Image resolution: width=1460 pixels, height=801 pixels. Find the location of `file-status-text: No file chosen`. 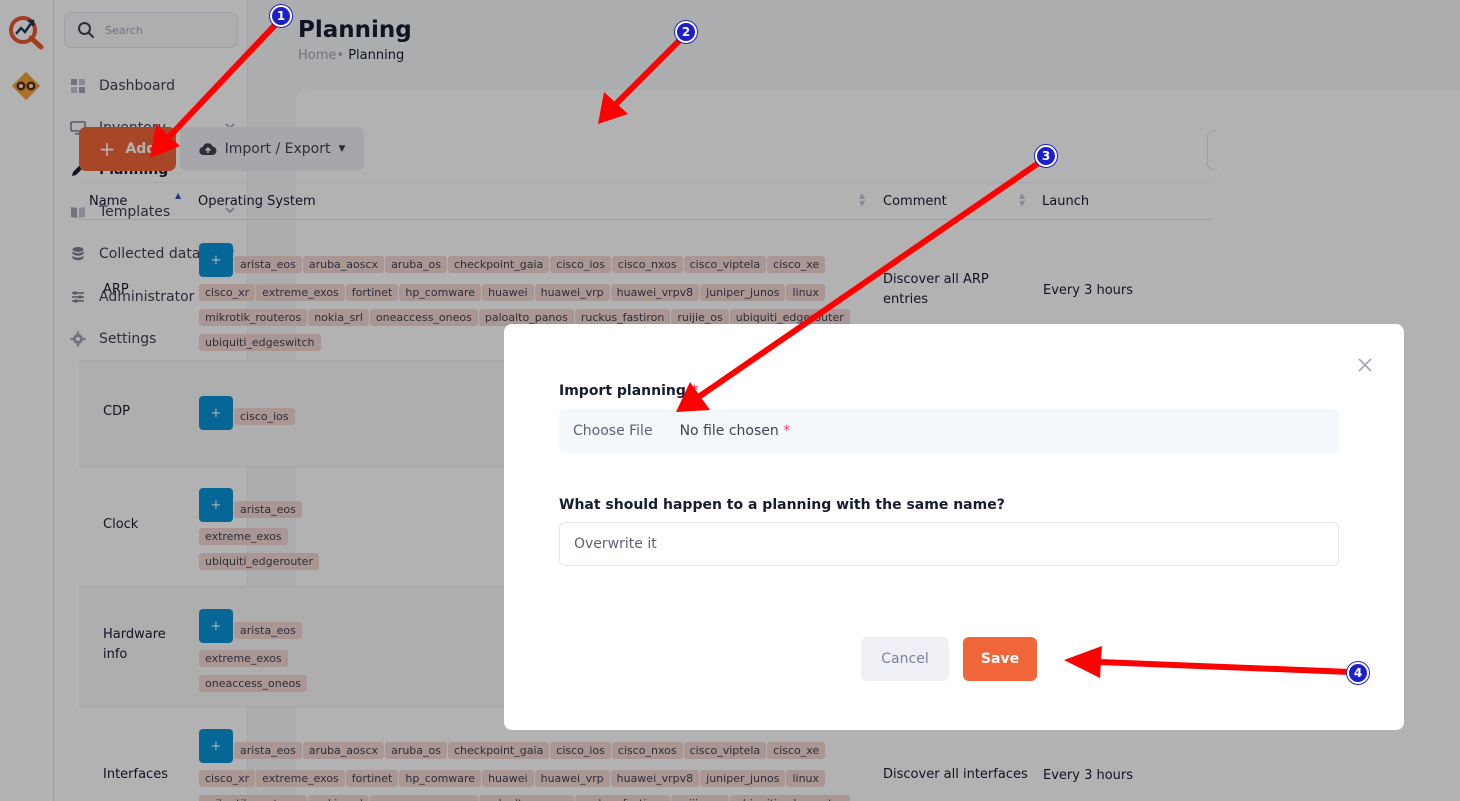

file-status-text: No file chosen is located at coordinates (729, 431).